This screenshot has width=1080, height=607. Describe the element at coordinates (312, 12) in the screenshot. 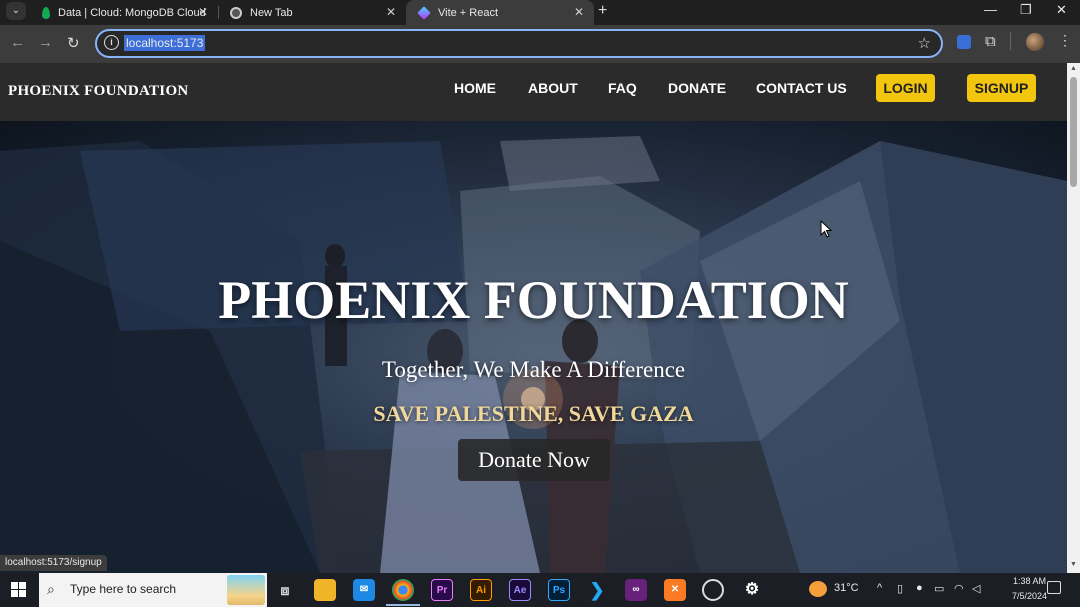

I see `tab-new-tab: New Tab ✕` at that location.